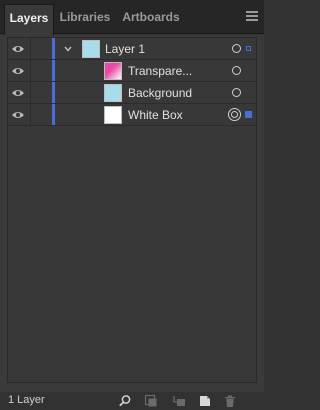 The height and width of the screenshot is (410, 320). I want to click on create-sublayer-icon, so click(179, 401).